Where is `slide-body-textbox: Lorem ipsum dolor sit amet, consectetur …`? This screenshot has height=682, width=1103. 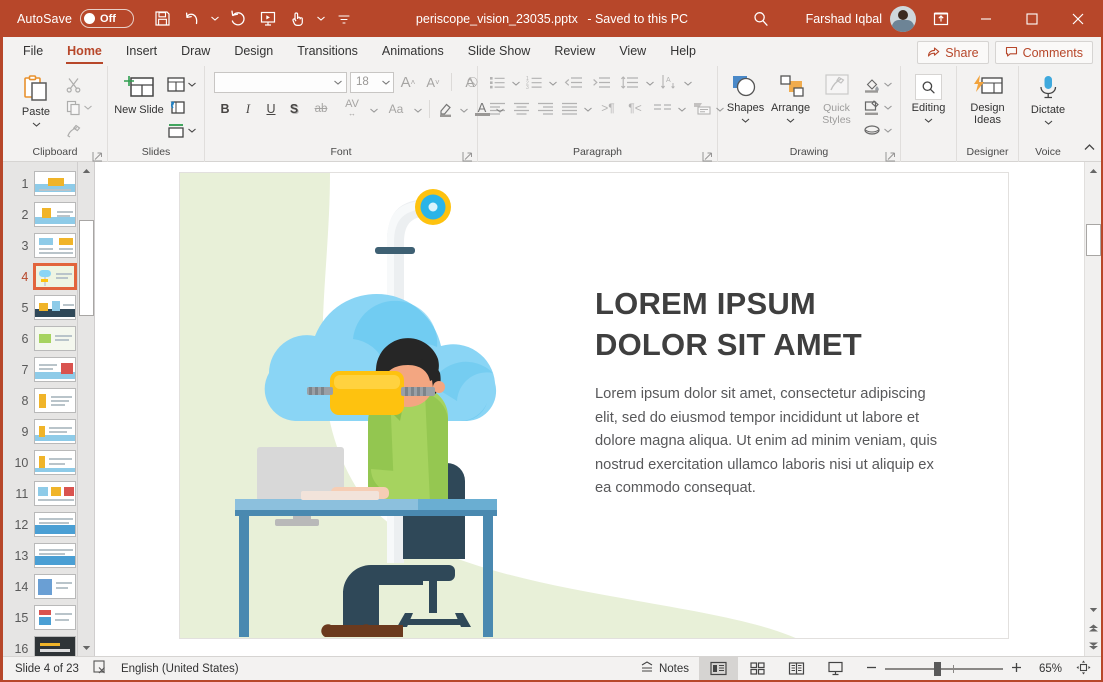
slide-body-textbox: Lorem ipsum dolor sit amet, consectetur … is located at coordinates (773, 442).